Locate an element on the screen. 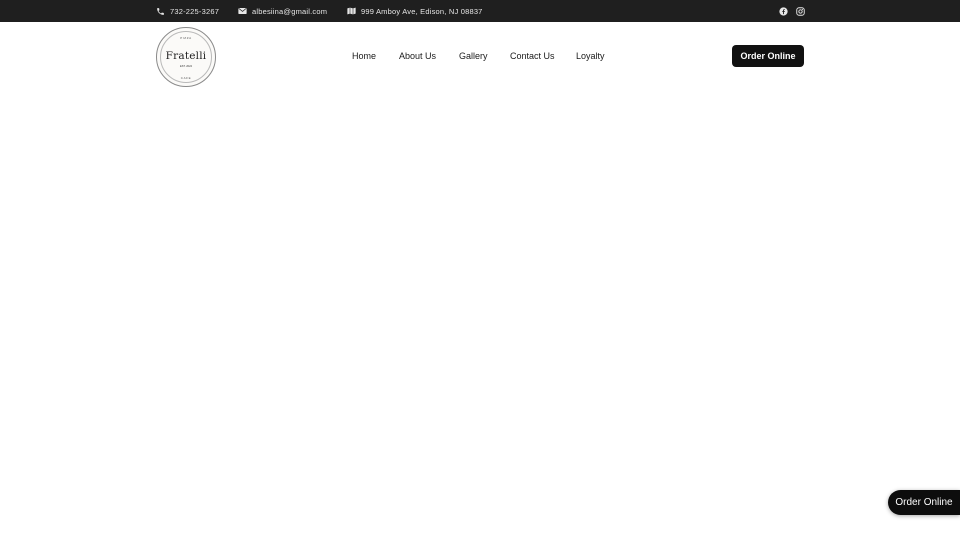  map-icon is located at coordinates (351, 11).